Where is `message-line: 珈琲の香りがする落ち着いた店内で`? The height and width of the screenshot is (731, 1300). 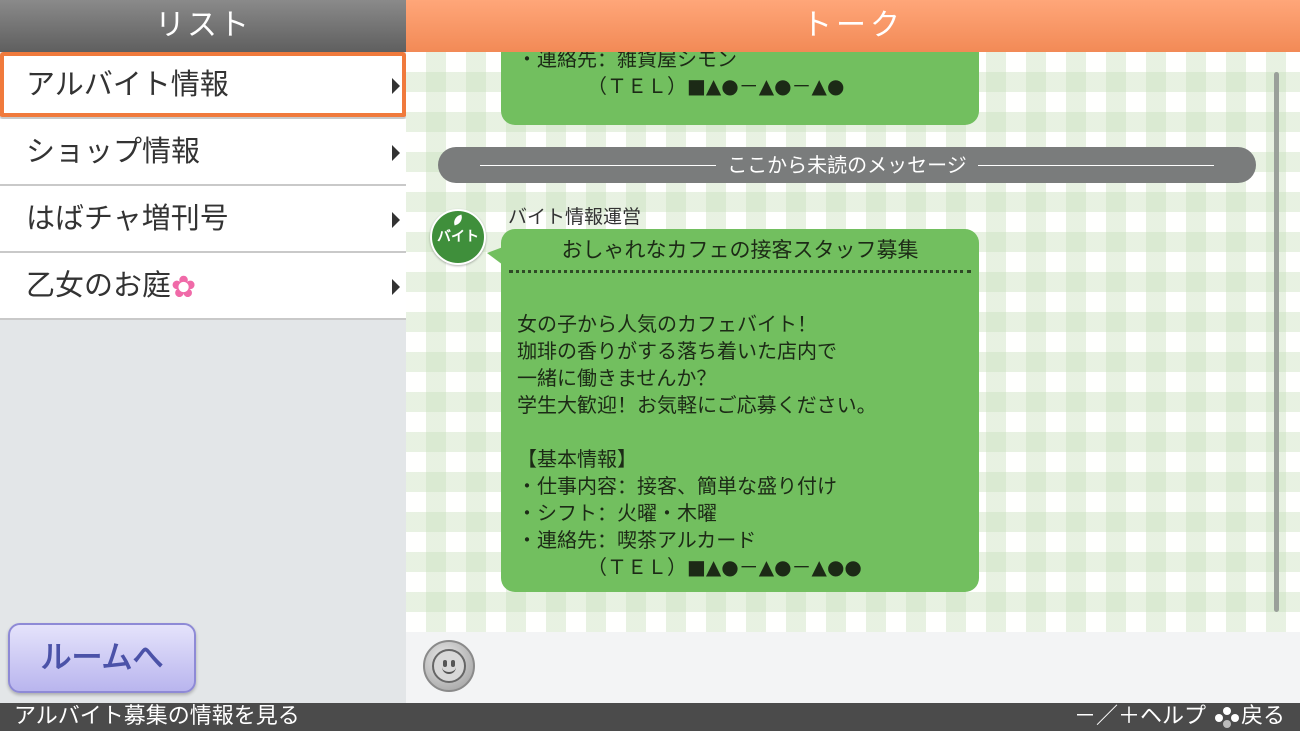
message-line: 珈琲の香りがする落ち着いた店内で is located at coordinates (677, 351).